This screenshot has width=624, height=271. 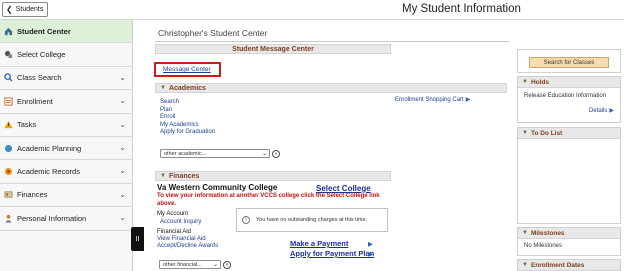 What do you see at coordinates (41, 55) in the screenshot?
I see `sidebar-item-label: Select College` at bounding box center [41, 55].